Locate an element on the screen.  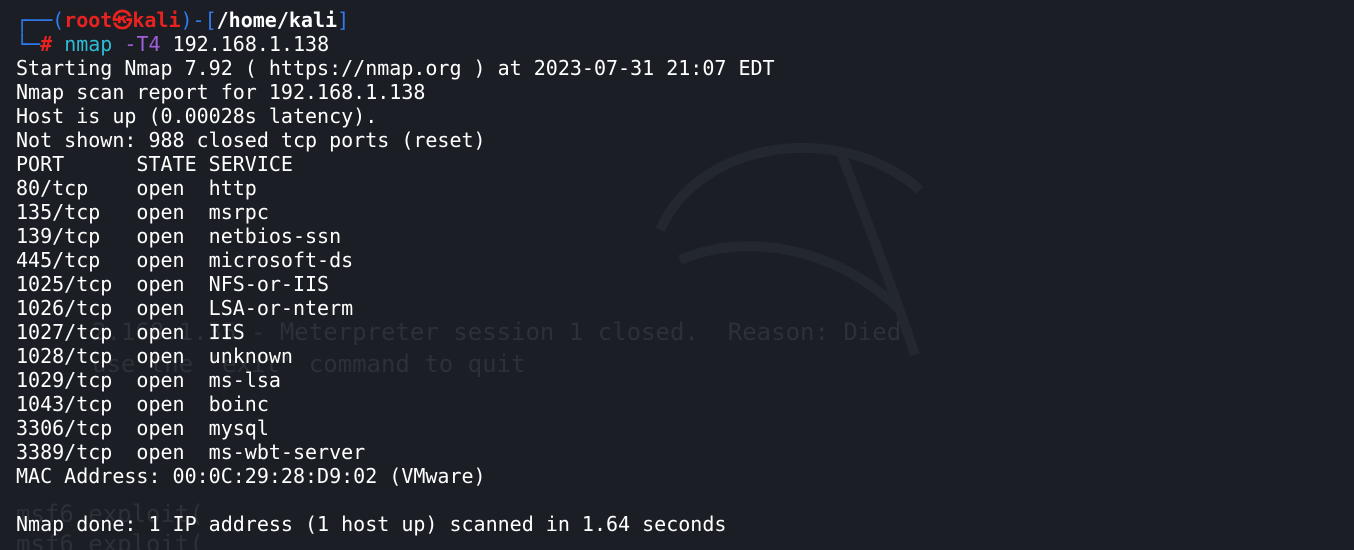
output-host-up: Host is up (0.00028s latency). is located at coordinates (197, 116).